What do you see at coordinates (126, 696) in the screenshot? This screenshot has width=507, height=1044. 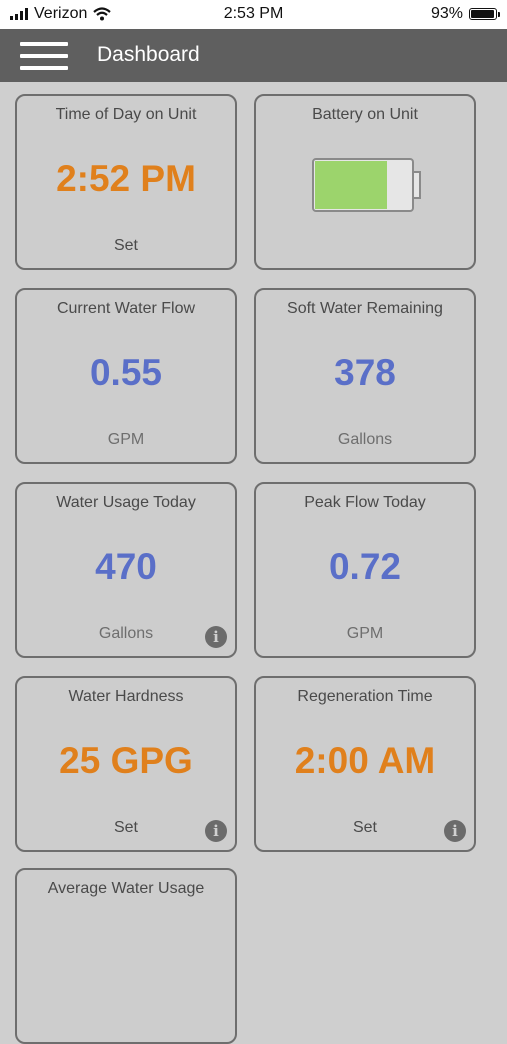 I see `card-title: Water Hardness` at bounding box center [126, 696].